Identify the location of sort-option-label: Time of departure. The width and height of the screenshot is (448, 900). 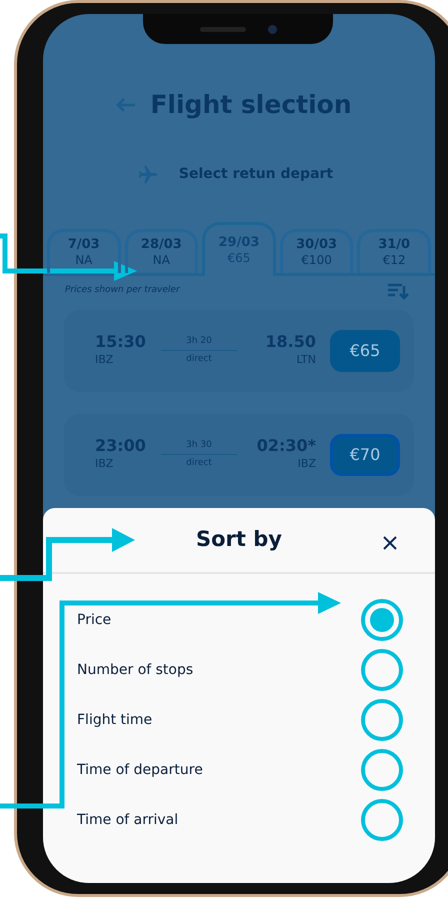
(140, 770).